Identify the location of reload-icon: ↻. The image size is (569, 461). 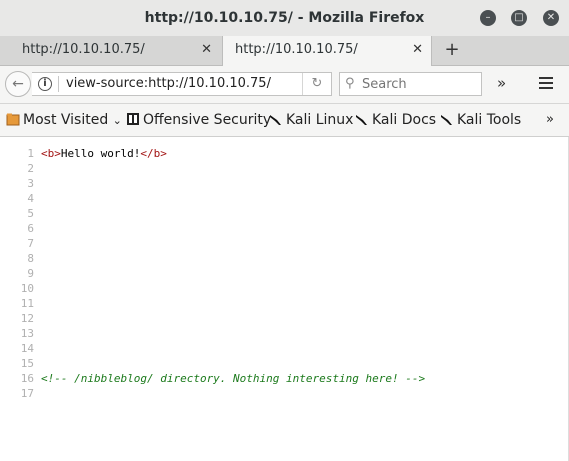
(316, 84).